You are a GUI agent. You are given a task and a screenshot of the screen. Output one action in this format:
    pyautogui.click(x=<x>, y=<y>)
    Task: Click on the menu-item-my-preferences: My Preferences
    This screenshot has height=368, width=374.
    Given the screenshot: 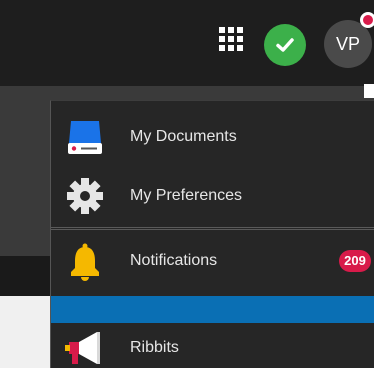 What is the action you would take?
    pyautogui.click(x=212, y=196)
    